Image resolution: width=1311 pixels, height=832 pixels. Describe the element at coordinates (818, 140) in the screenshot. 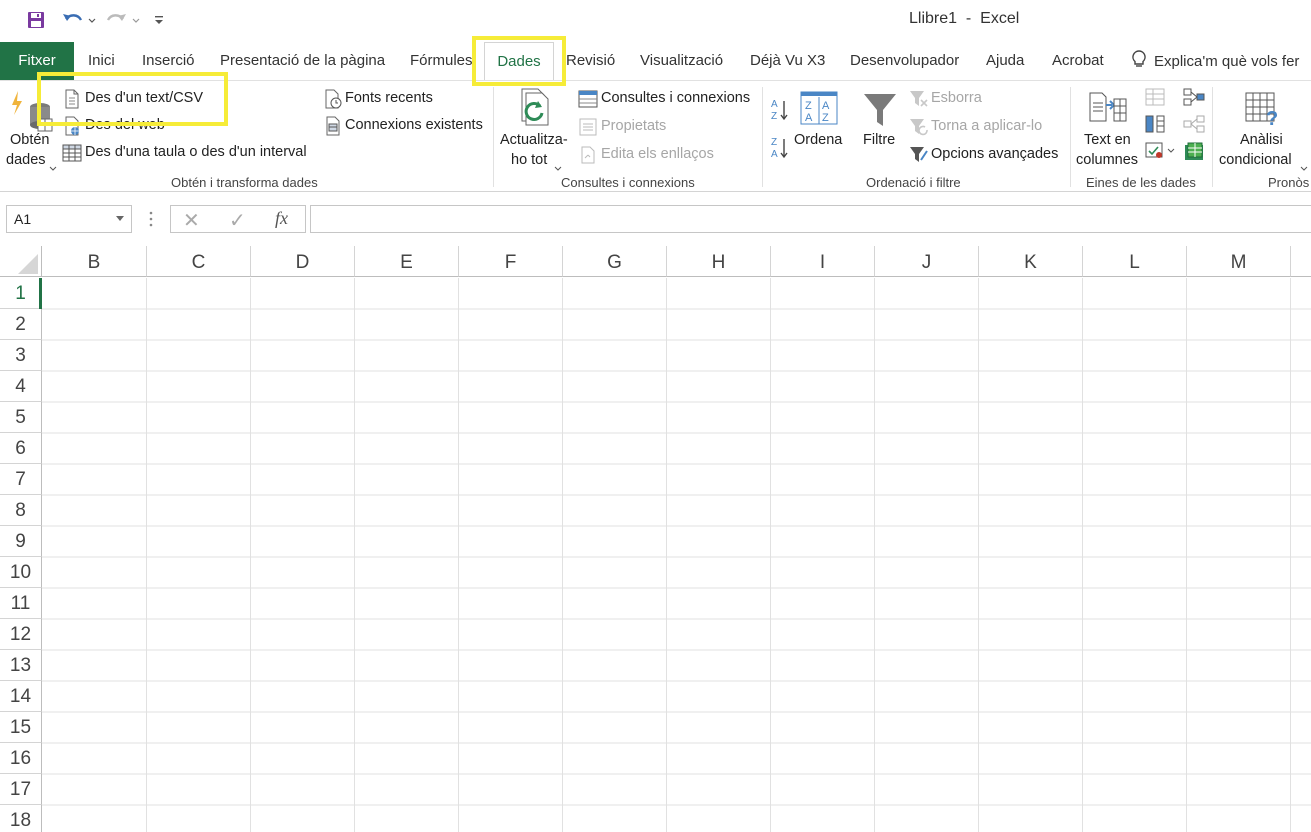

I see `sort-button: Ordena` at that location.